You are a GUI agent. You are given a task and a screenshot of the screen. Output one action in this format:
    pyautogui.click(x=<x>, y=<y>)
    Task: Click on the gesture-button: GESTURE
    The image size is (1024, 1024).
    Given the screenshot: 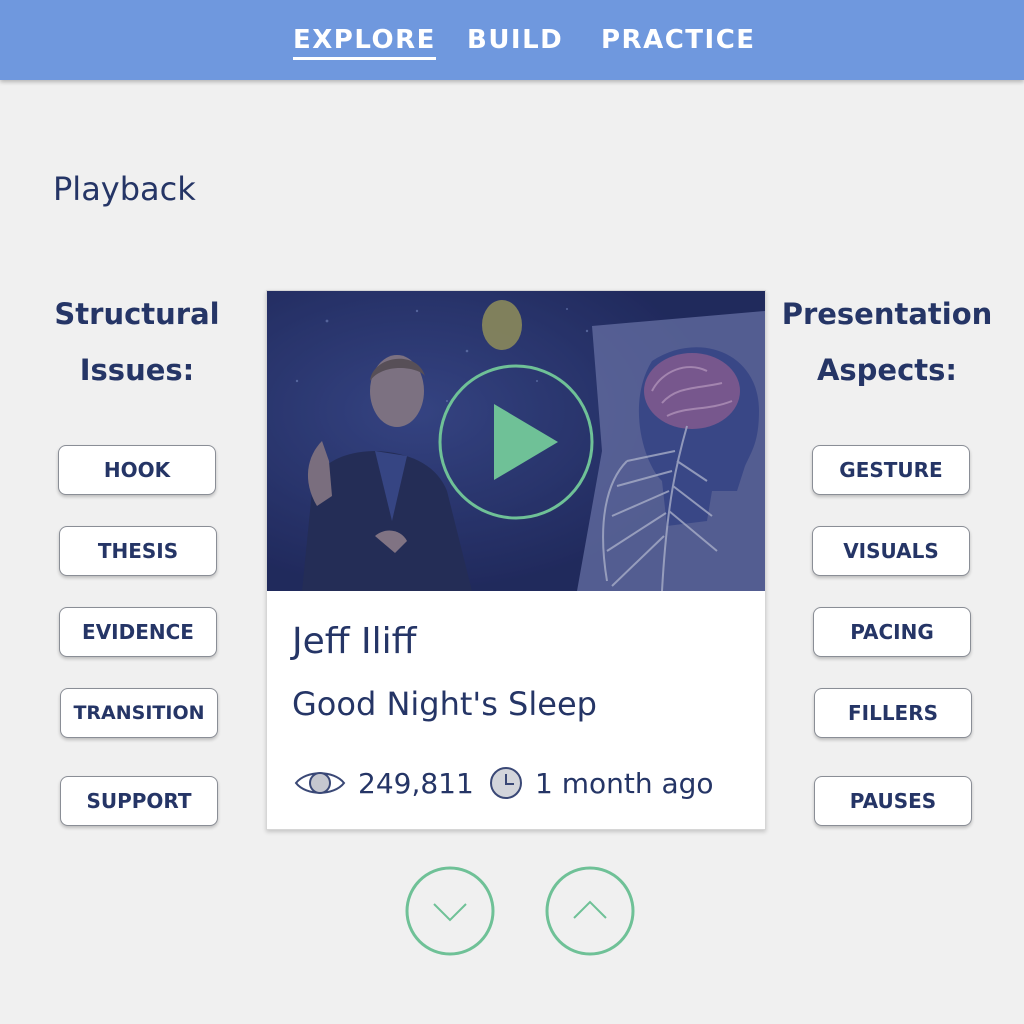 What is the action you would take?
    pyautogui.click(x=891, y=470)
    